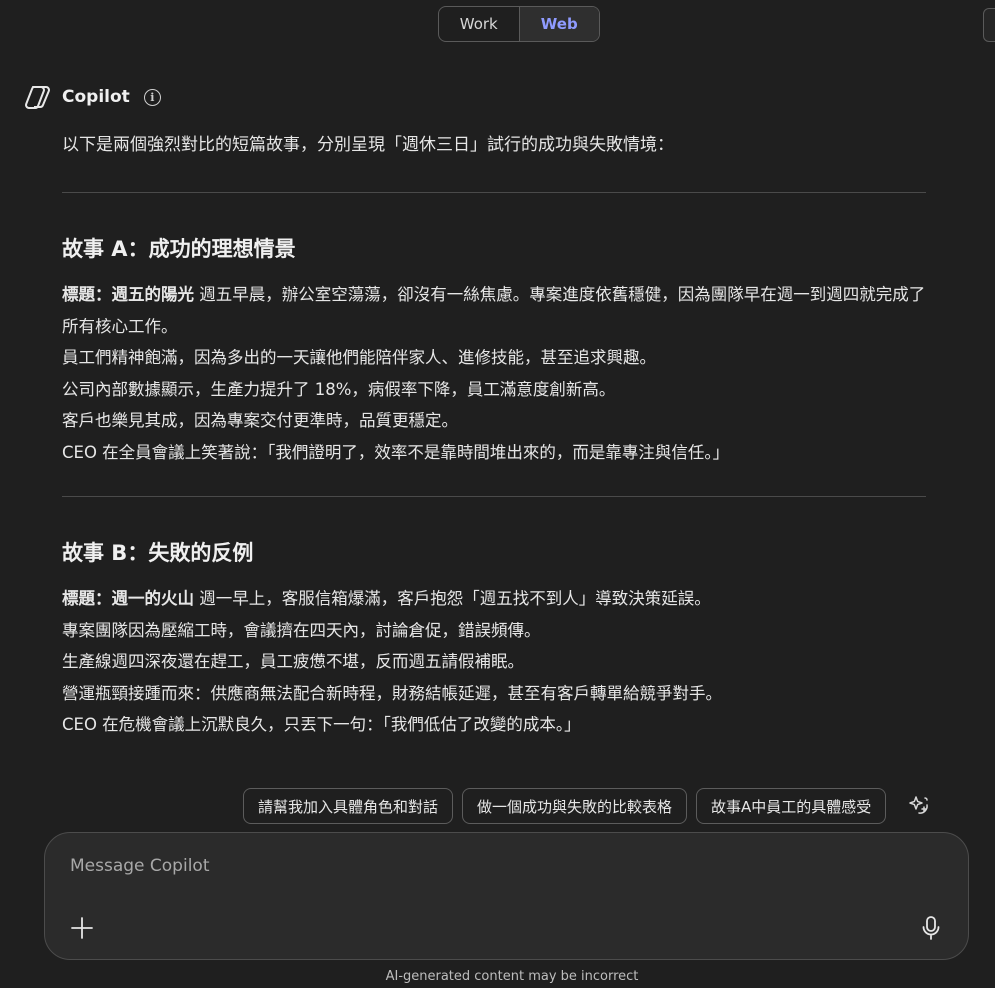 This screenshot has width=995, height=988. Describe the element at coordinates (293, 661) in the screenshot. I see `story-b-line: 生產線週四深夜還在趕工，員工疲憊不堪，反而週五請假補眠。` at that location.